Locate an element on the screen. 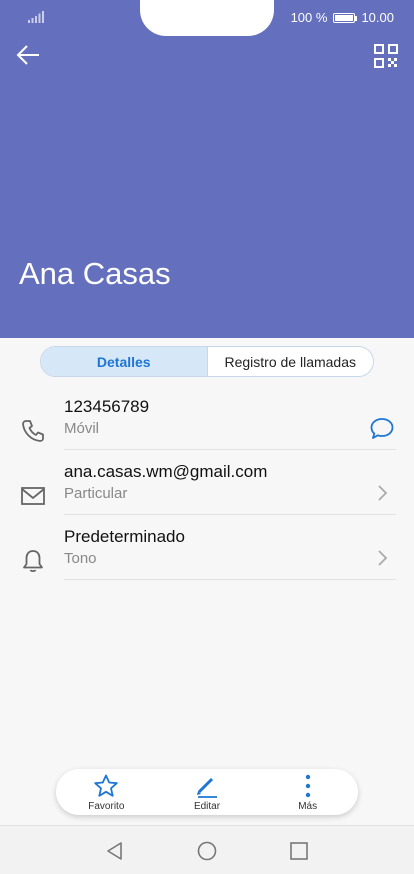  tab-details: Detalles is located at coordinates (124, 361).